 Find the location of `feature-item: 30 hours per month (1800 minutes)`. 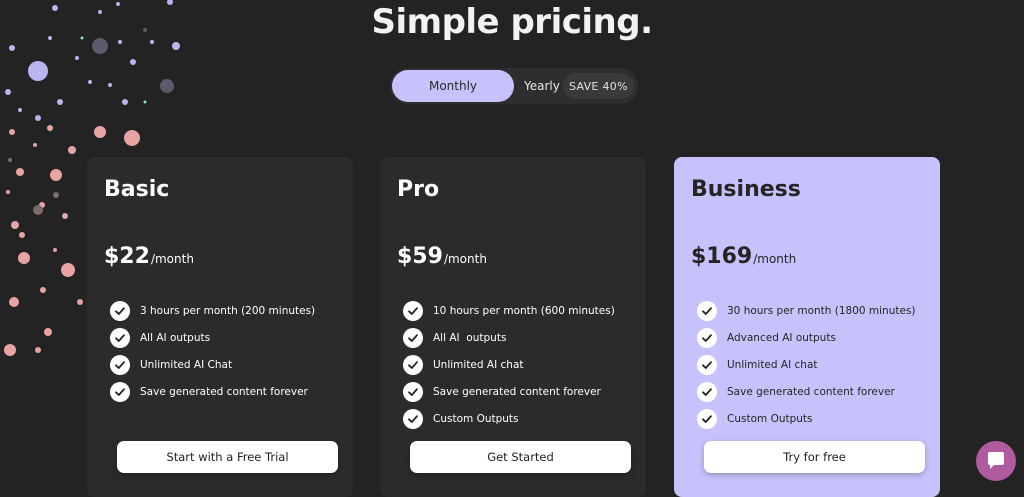

feature-item: 30 hours per month (1800 minutes) is located at coordinates (806, 310).